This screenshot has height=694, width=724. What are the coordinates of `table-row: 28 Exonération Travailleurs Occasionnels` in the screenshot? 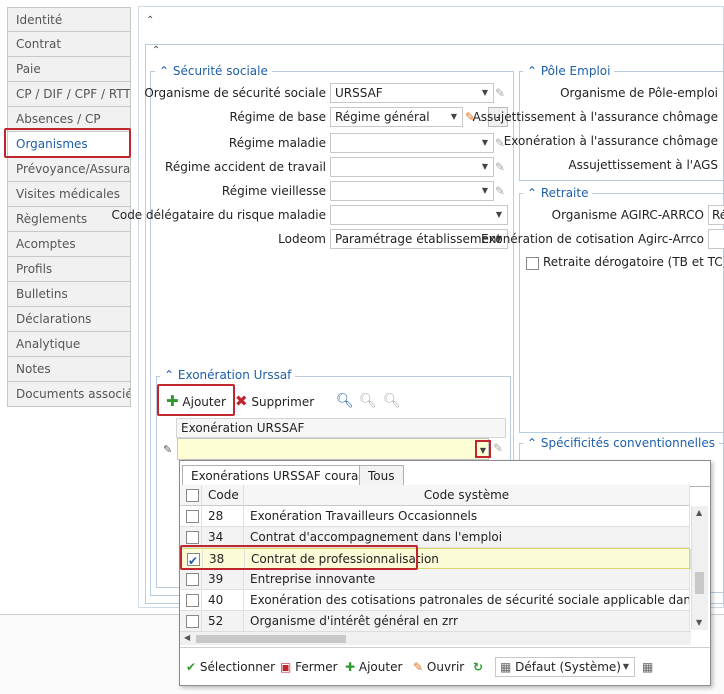 It's located at (435, 516).